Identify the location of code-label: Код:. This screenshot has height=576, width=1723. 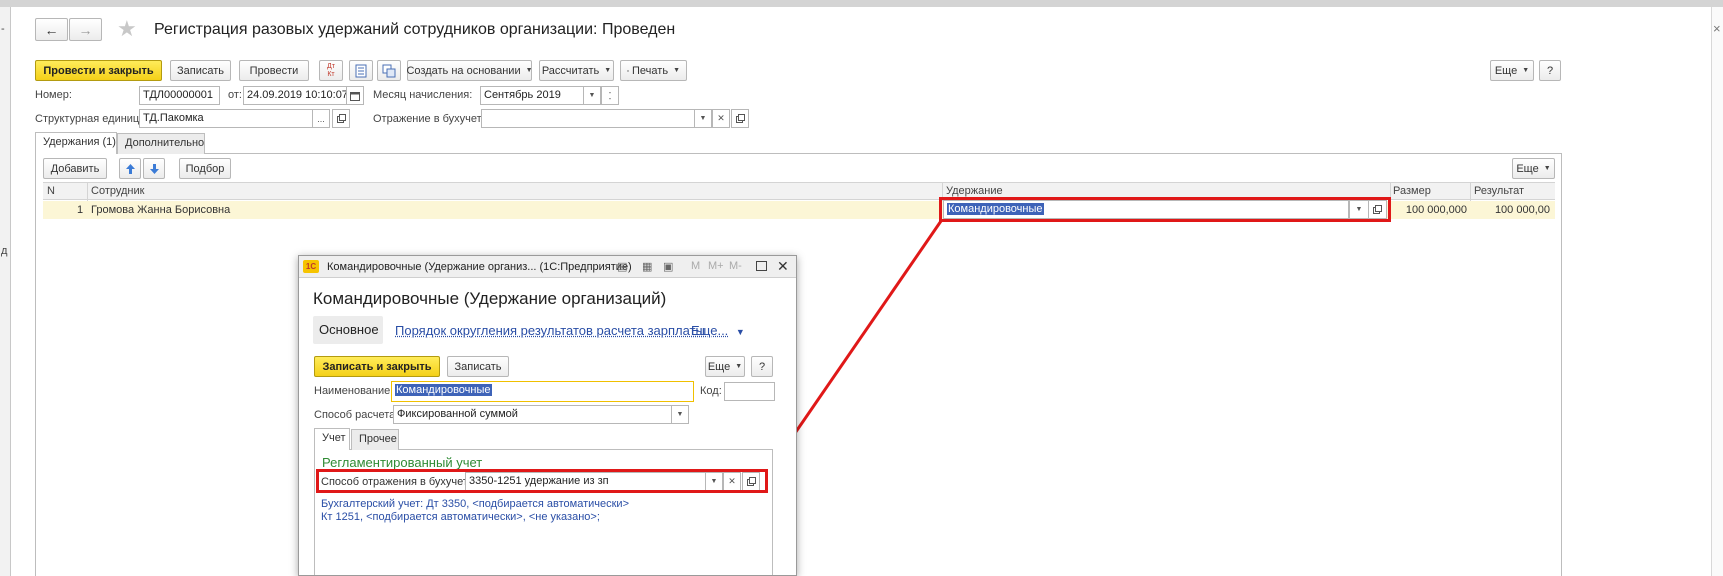
(711, 391).